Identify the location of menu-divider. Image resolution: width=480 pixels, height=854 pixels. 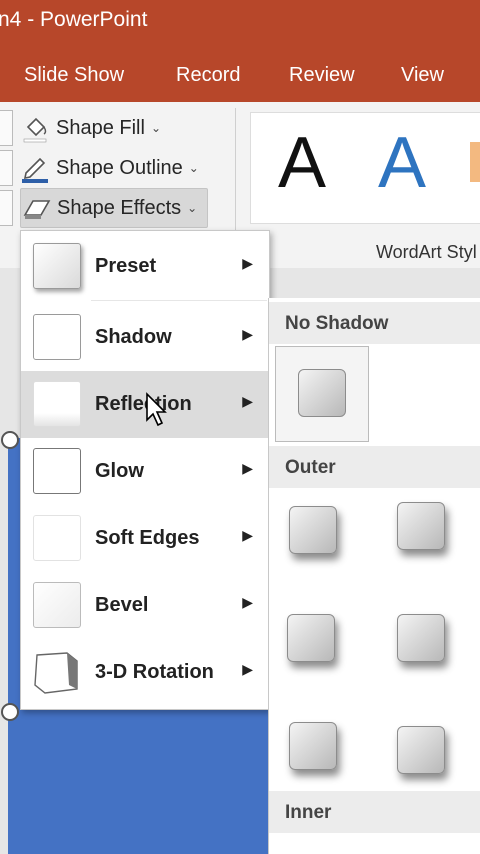
(179, 300).